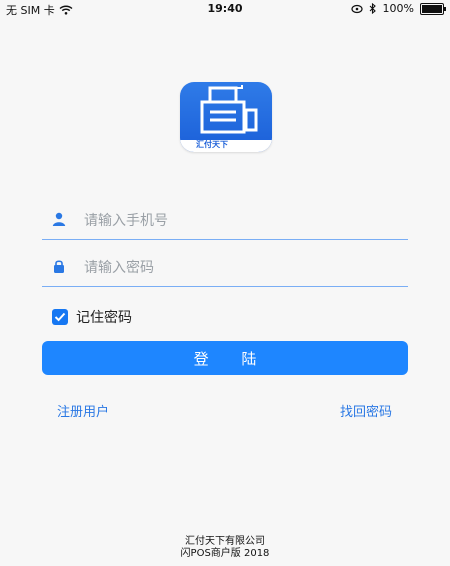 The image size is (450, 566). I want to click on footer: 汇付天下有限公司 闪POS商户版 2018, so click(225, 548).